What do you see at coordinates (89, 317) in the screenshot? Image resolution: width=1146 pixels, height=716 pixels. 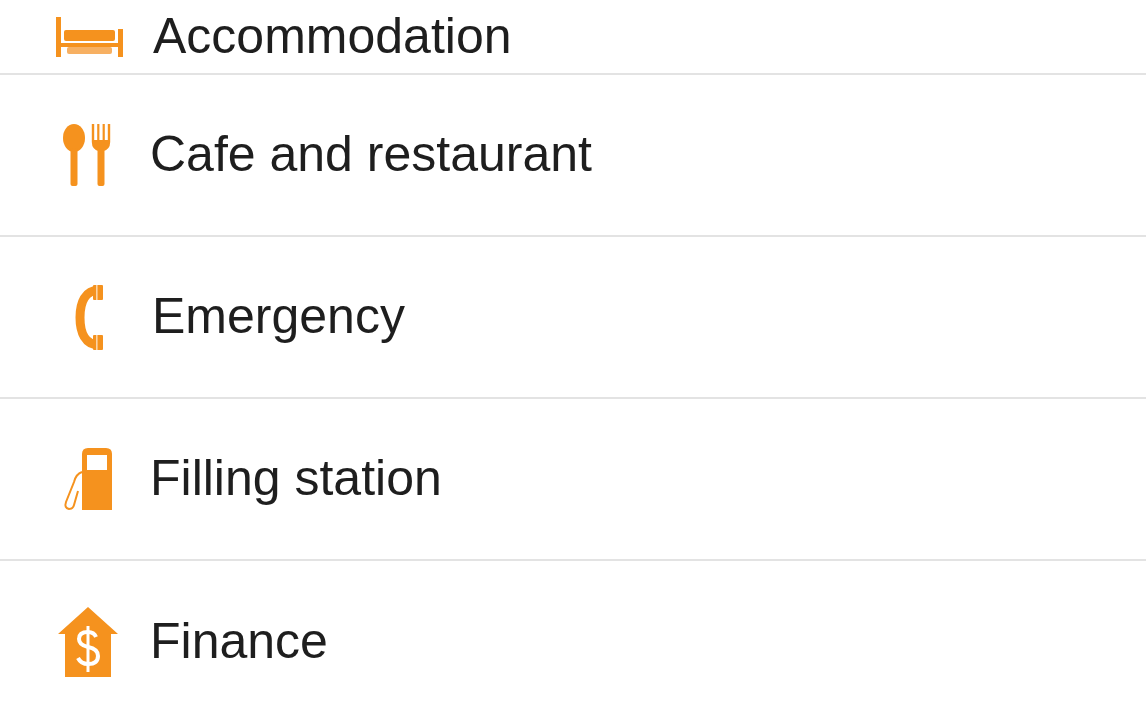 I see `phone-icon` at bounding box center [89, 317].